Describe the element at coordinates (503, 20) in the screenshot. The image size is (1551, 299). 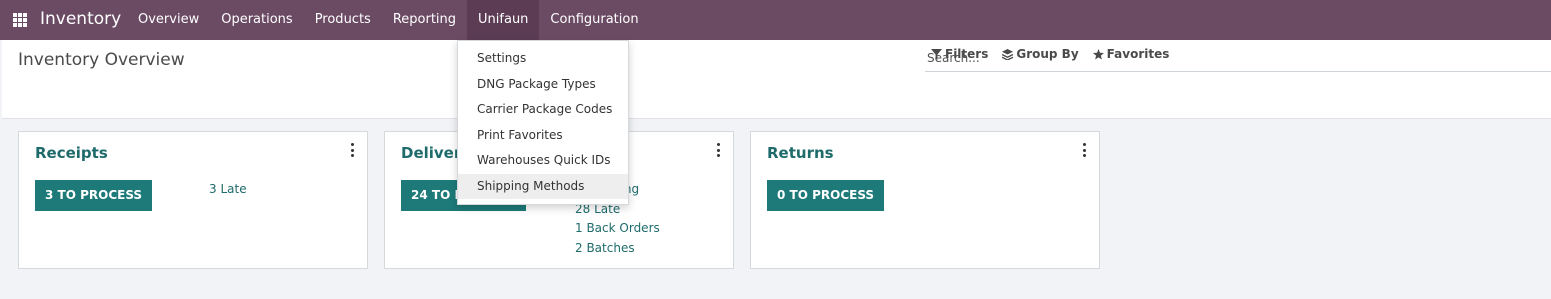
I see `menu-unifaun: Unifaun` at that location.